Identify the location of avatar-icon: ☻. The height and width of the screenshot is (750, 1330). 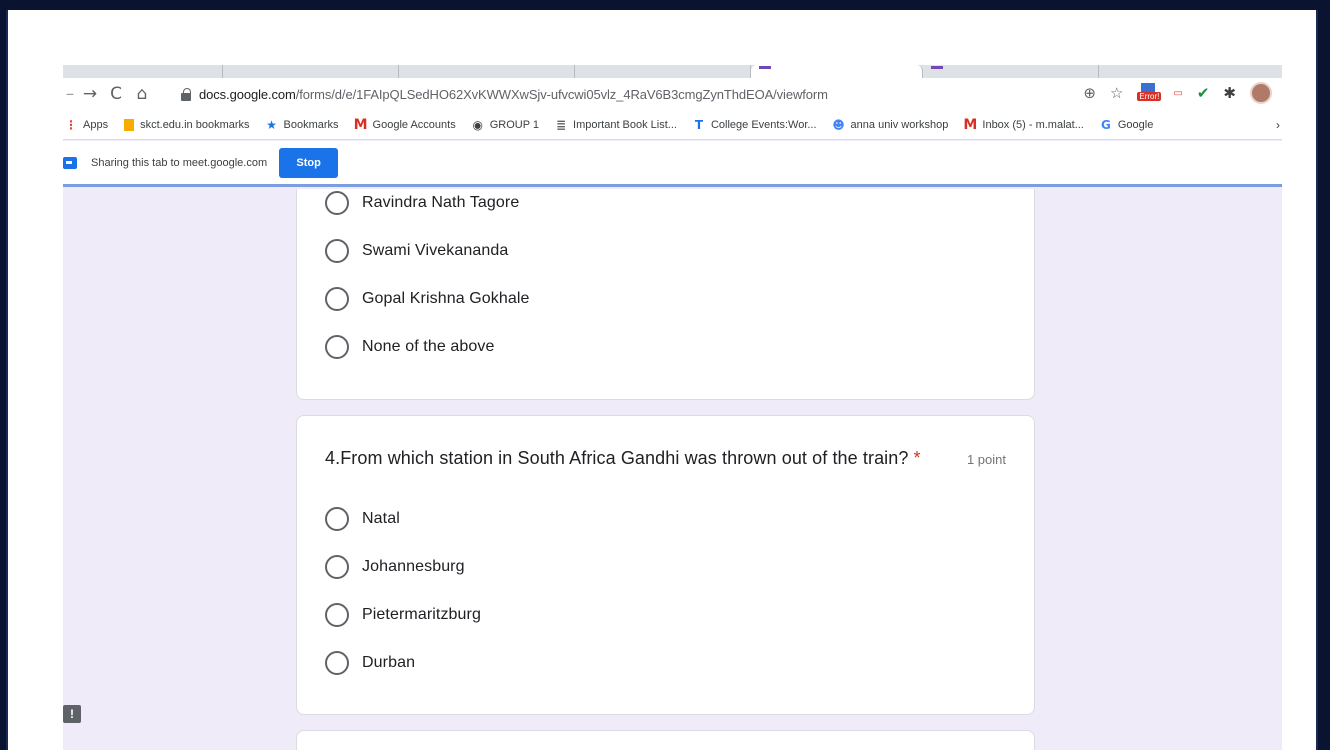
(838, 124).